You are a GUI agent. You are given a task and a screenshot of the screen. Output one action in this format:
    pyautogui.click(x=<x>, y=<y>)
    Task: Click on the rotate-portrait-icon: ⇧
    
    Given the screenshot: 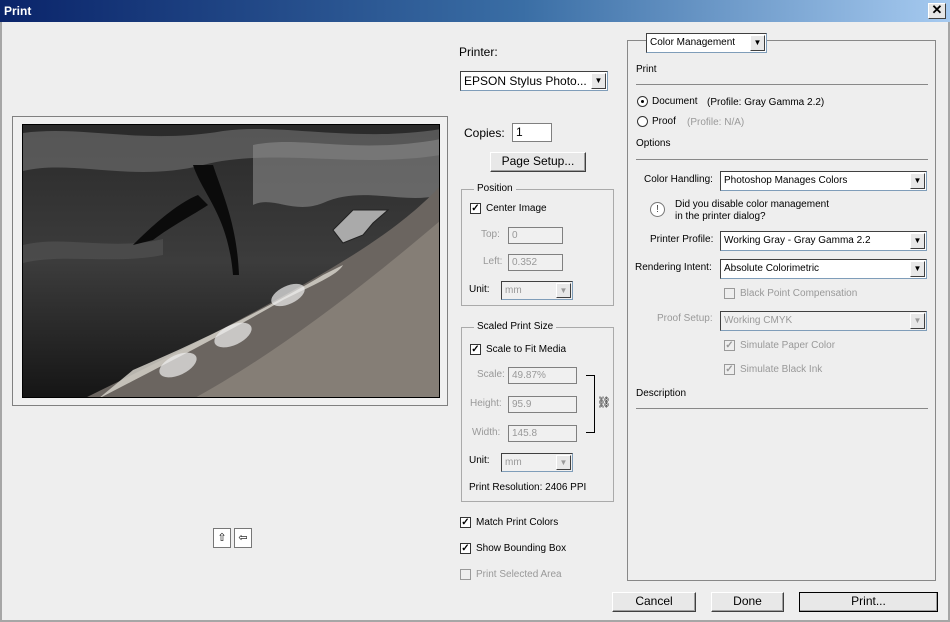 What is the action you would take?
    pyautogui.click(x=222, y=538)
    